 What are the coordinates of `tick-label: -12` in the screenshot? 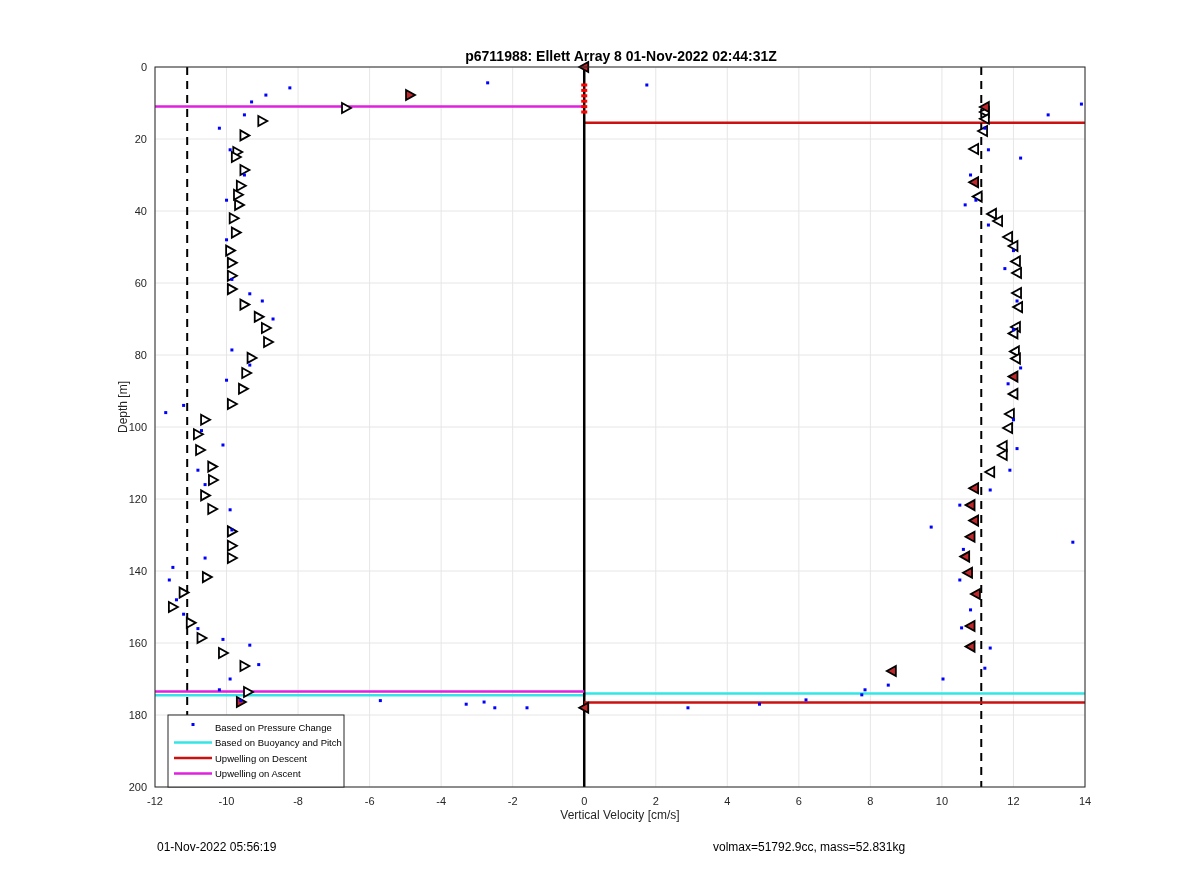 It's located at (155, 801).